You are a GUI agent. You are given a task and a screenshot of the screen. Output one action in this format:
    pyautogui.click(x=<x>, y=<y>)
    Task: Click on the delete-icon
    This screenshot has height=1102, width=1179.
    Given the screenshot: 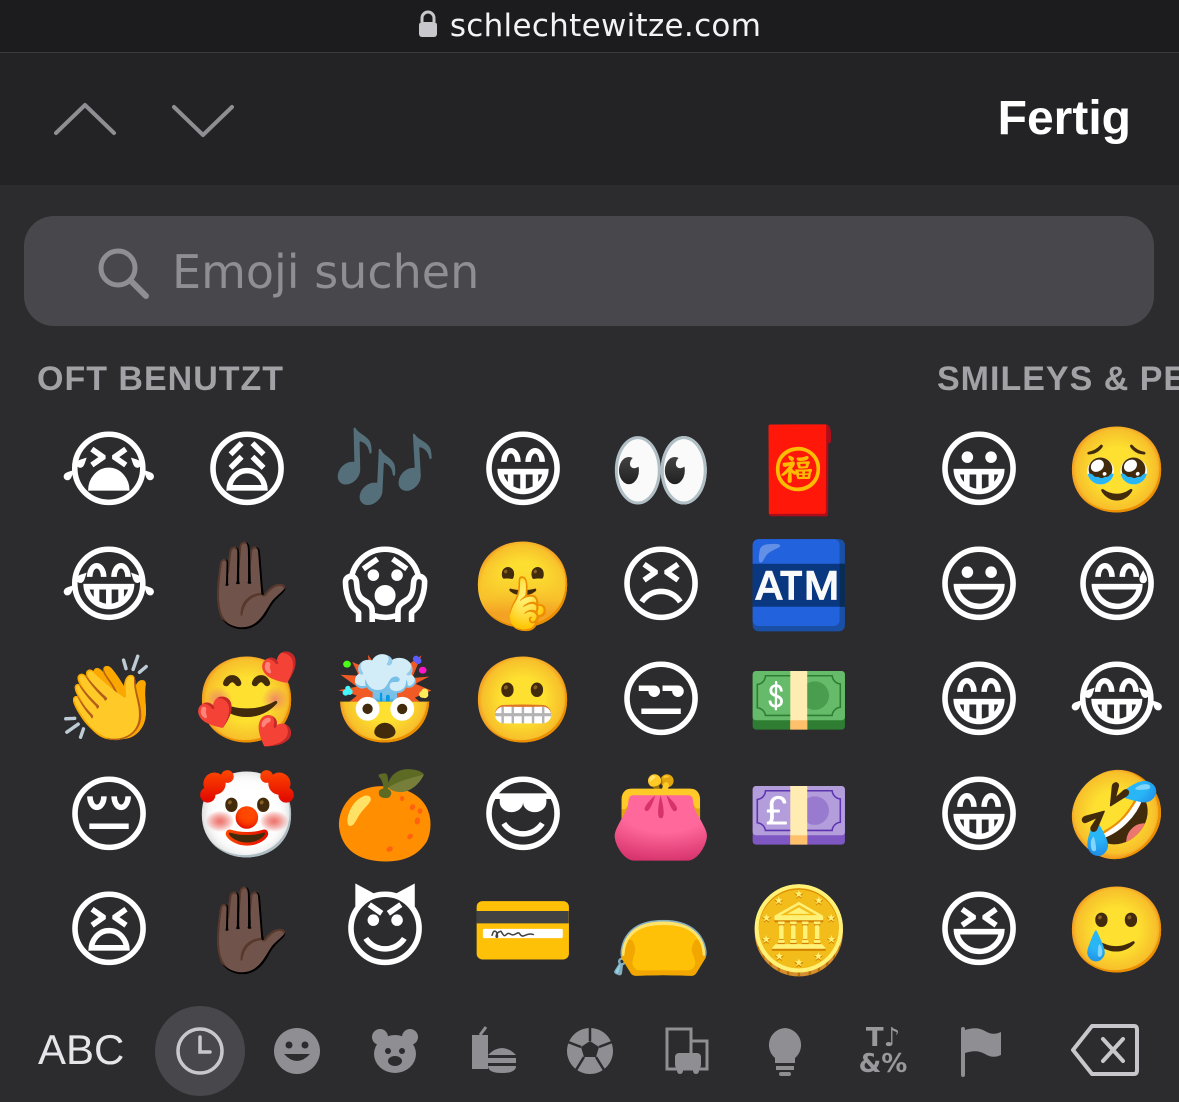 What is the action you would take?
    pyautogui.click(x=1105, y=1050)
    